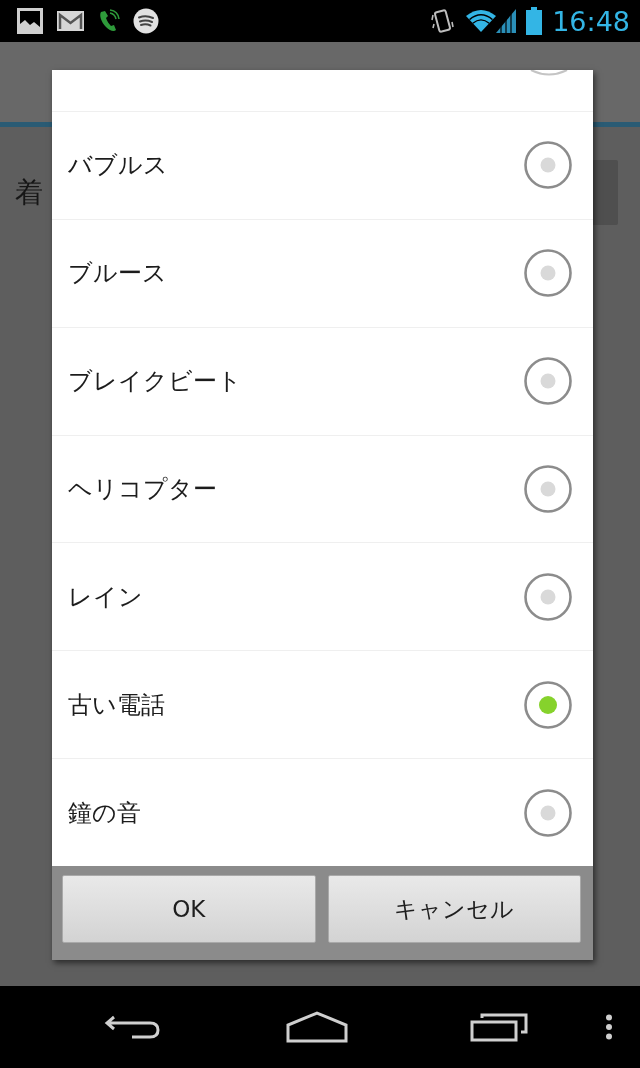 The image size is (640, 1068). I want to click on mail-icon, so click(70, 21).